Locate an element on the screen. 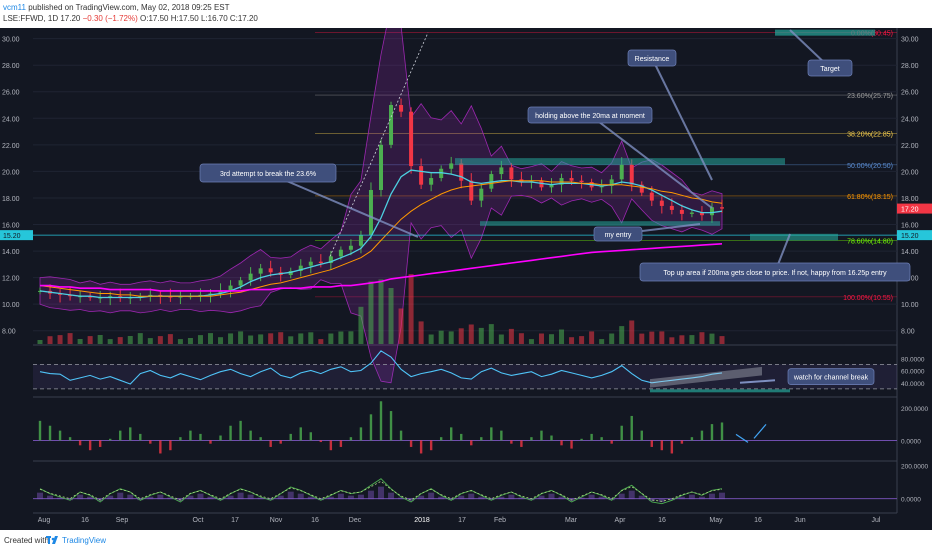  x-tick-label: 16 is located at coordinates (758, 520).